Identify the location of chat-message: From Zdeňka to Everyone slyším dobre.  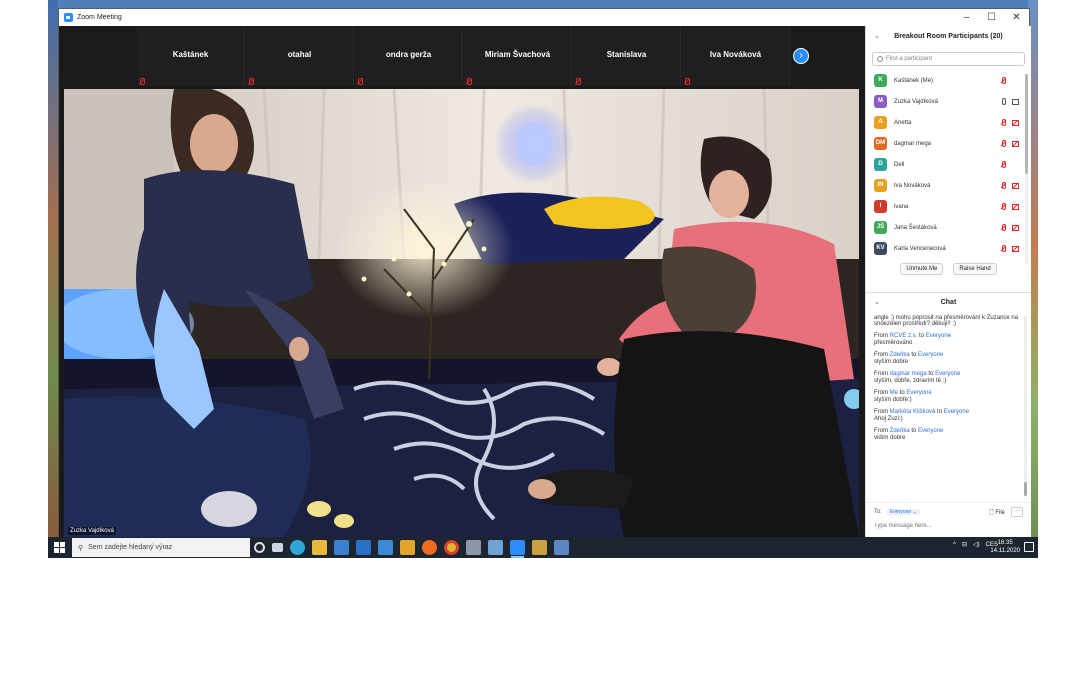
(947, 358).